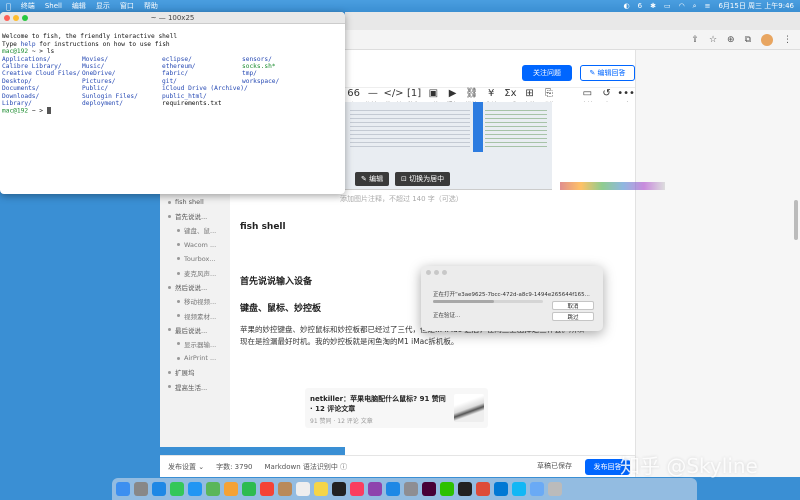  Describe the element at coordinates (695, 6) in the screenshot. I see `search-icon: ⌕` at that location.